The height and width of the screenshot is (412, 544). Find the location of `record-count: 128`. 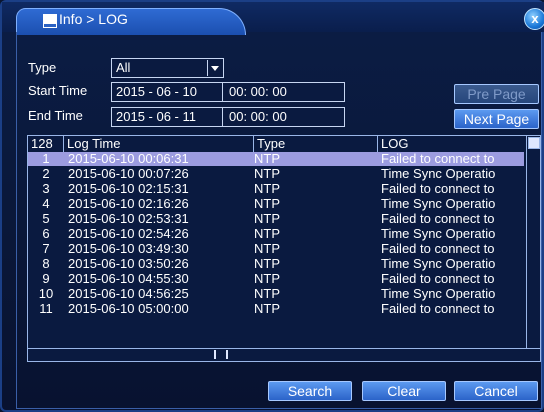

record-count: 128 is located at coordinates (46, 144).